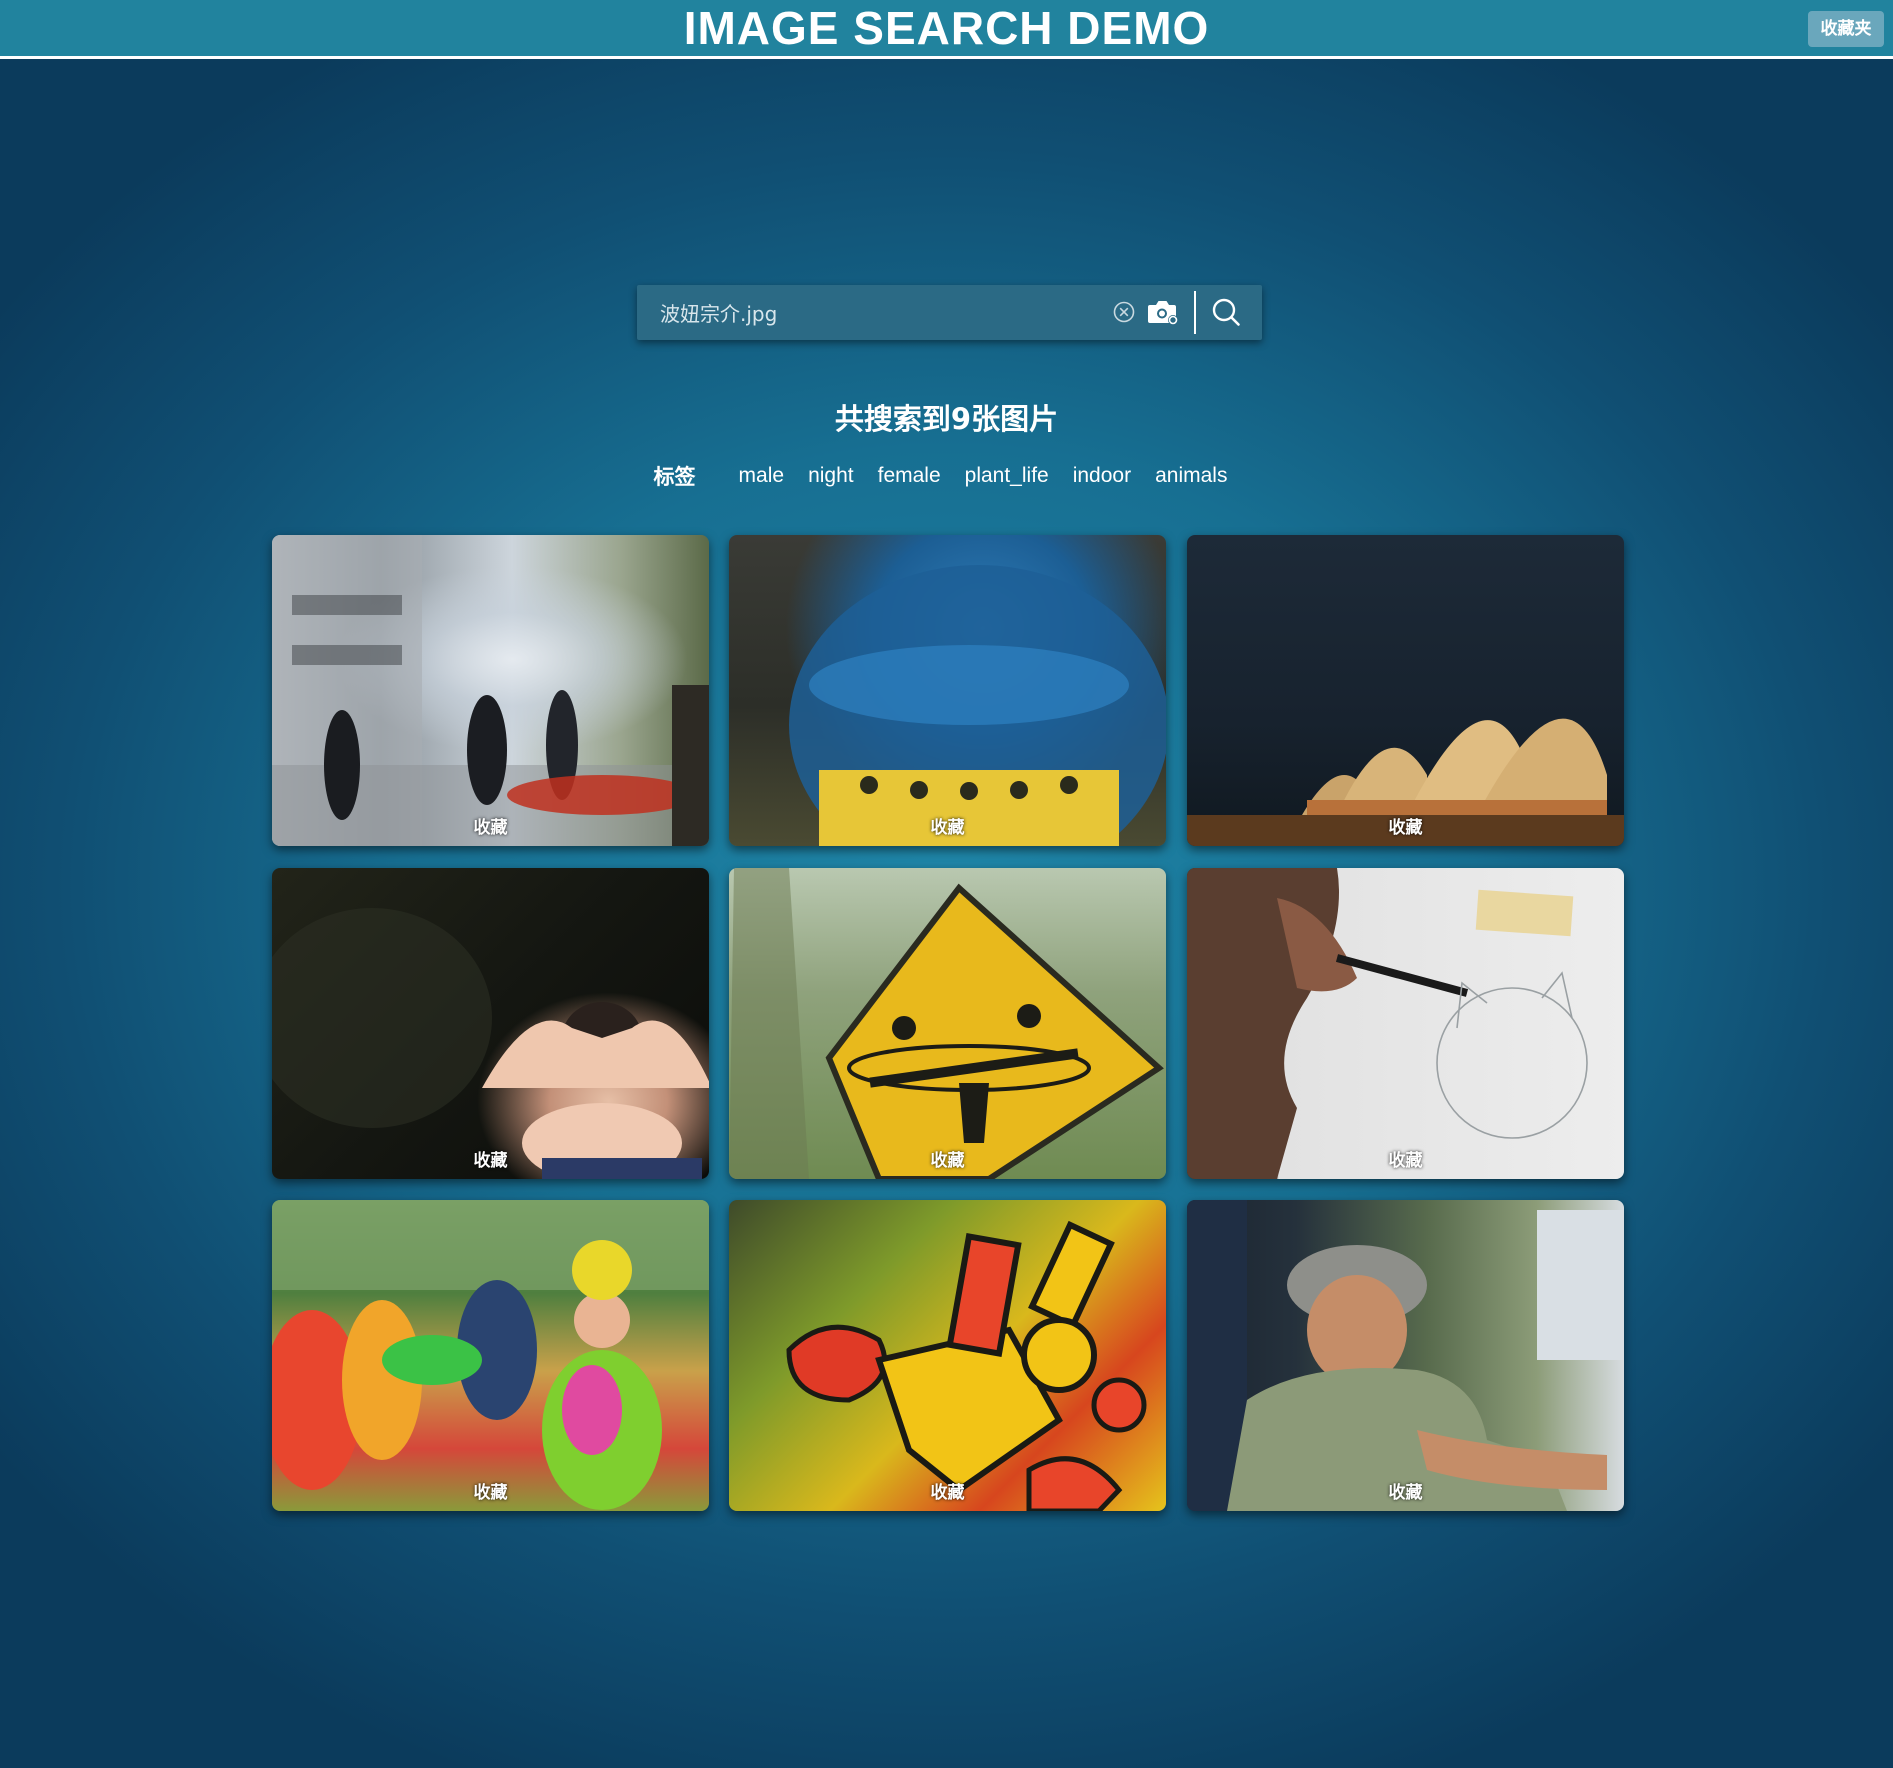  I want to click on result-count: 共搜索到9张图片, so click(946, 419).